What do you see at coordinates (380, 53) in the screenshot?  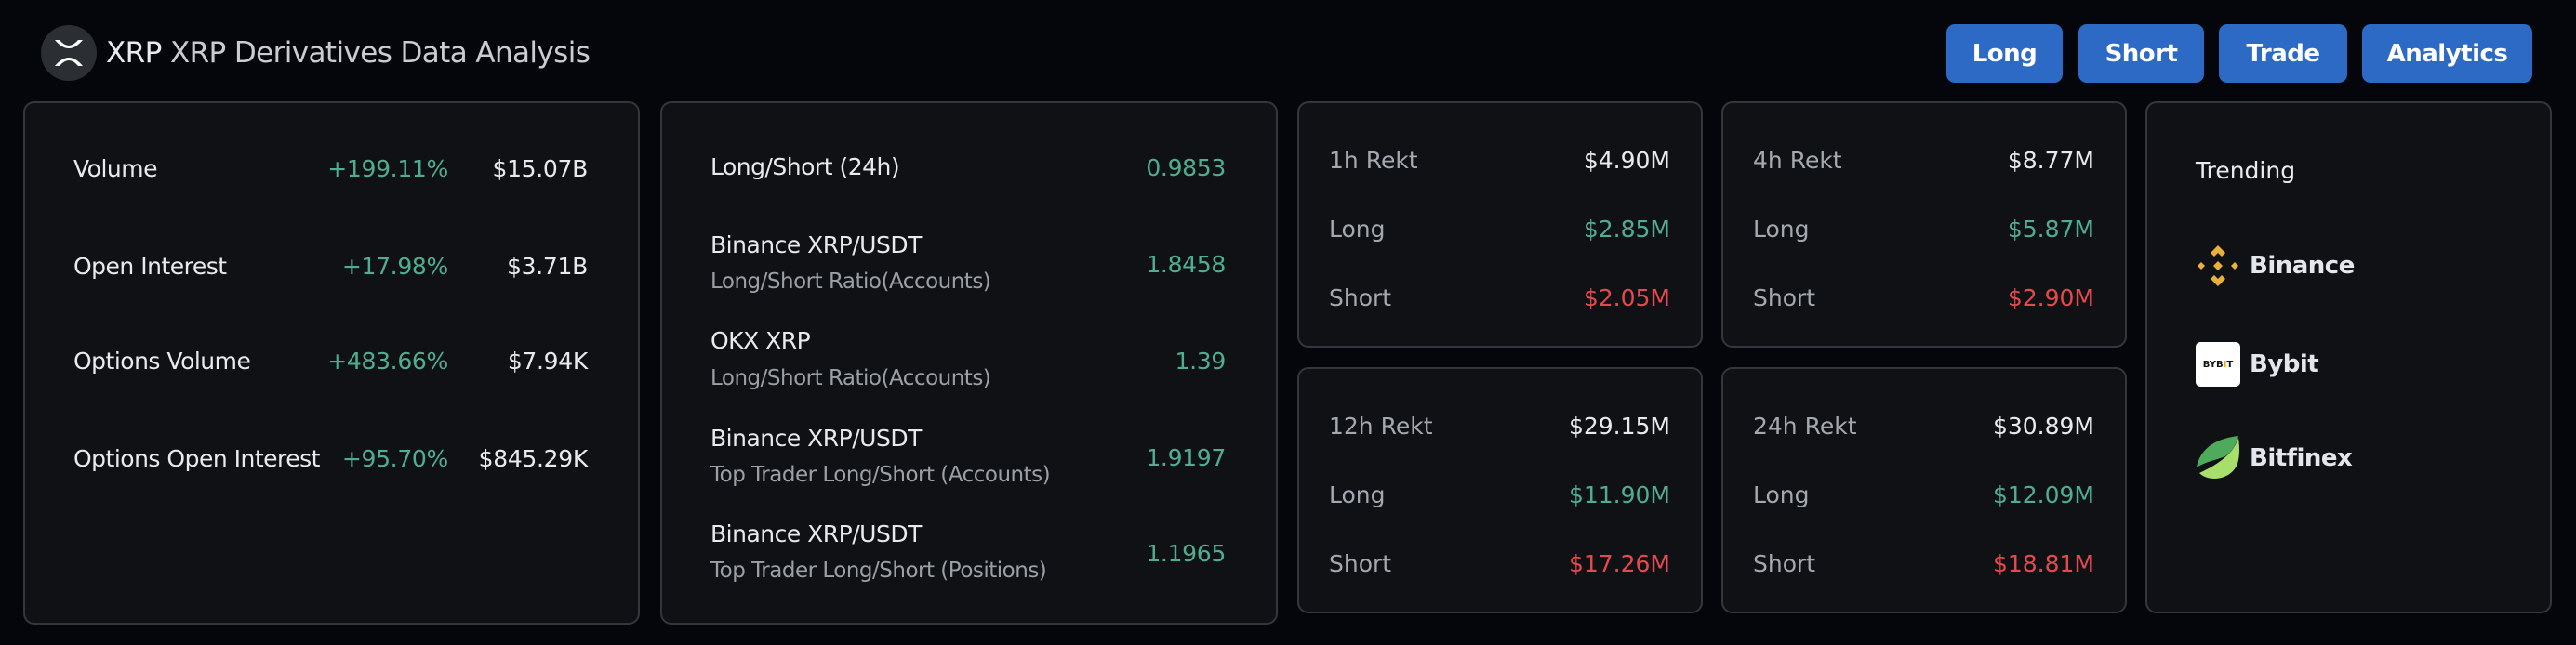 I see `title-main: XRP Derivatives Data Analysis` at bounding box center [380, 53].